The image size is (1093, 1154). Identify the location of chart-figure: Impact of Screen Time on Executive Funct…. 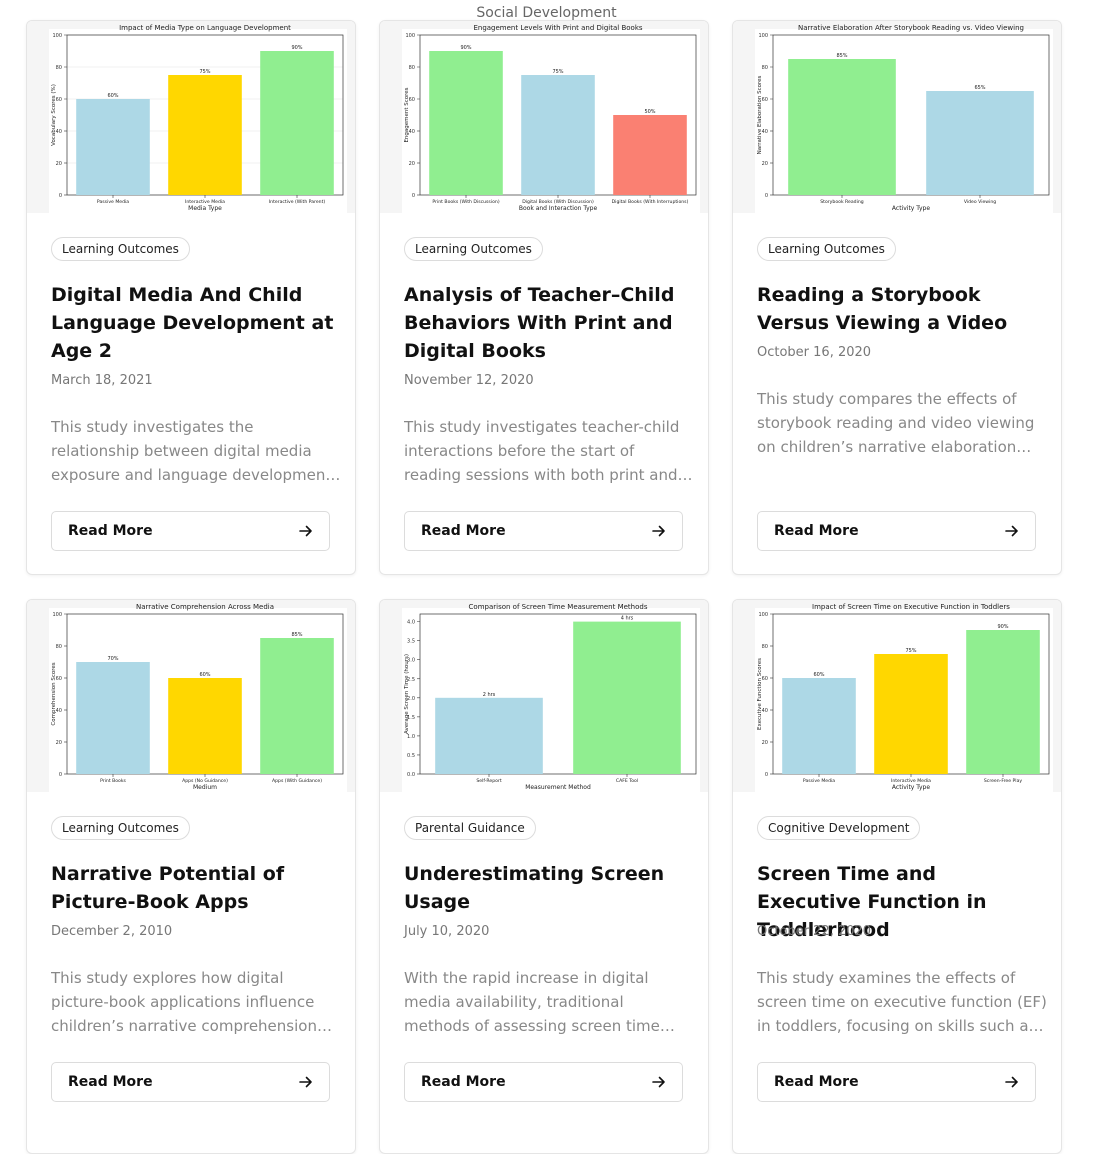
(897, 696).